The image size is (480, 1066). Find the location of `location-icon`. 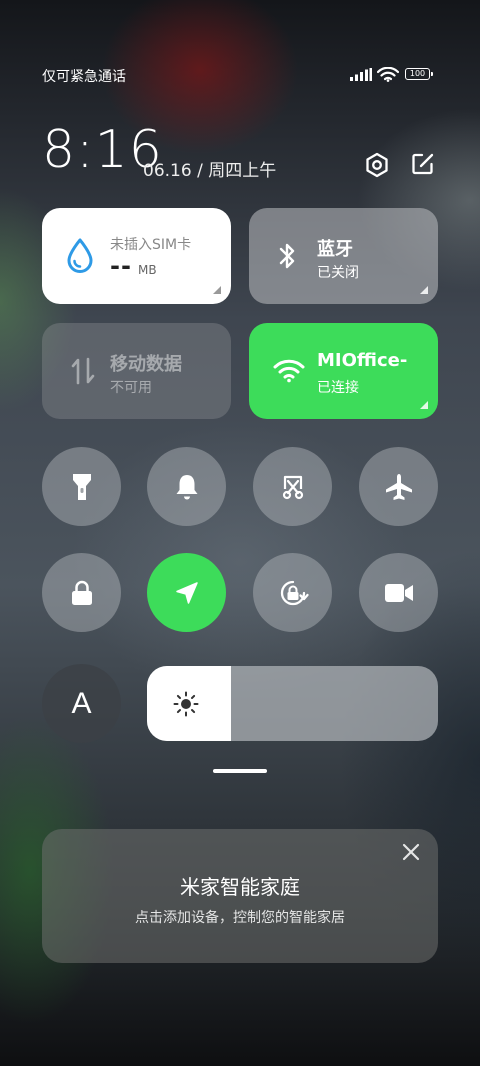

location-icon is located at coordinates (186, 592).